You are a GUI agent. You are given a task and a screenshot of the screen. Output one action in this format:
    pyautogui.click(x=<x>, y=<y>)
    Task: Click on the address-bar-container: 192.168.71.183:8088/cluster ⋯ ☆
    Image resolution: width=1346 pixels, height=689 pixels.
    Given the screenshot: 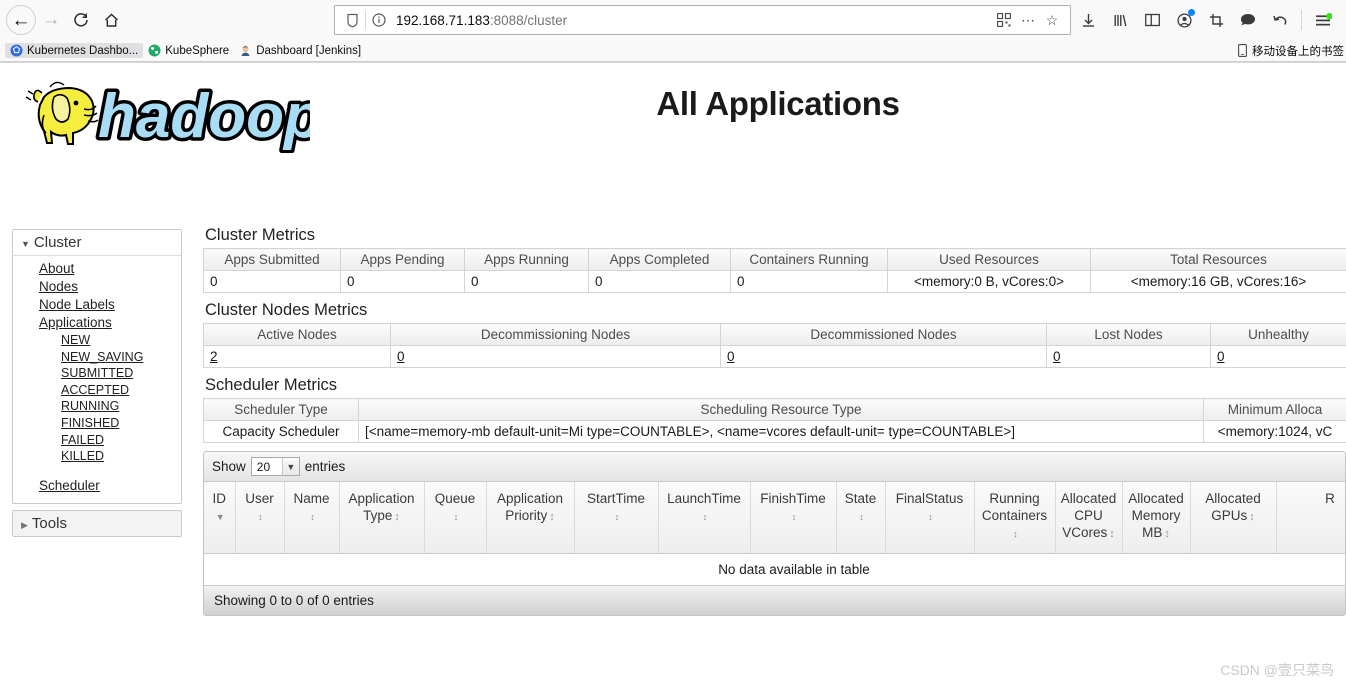 What is the action you would take?
    pyautogui.click(x=702, y=20)
    